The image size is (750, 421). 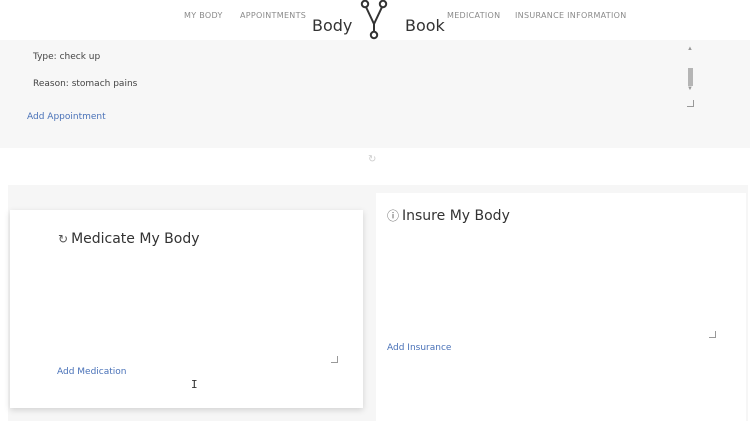 I want to click on appointment-reason: Reason: stomach pains, so click(x=85, y=84).